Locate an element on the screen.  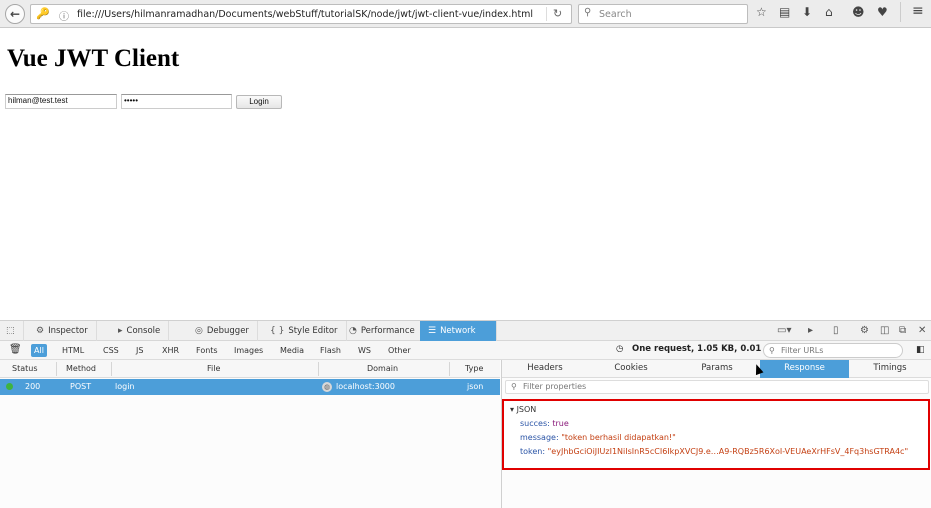
back-button: ← is located at coordinates (15, 14).